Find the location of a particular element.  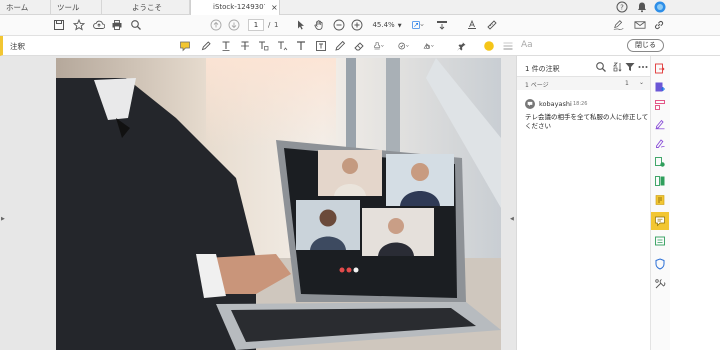

help-icon: ? is located at coordinates (622, 7).